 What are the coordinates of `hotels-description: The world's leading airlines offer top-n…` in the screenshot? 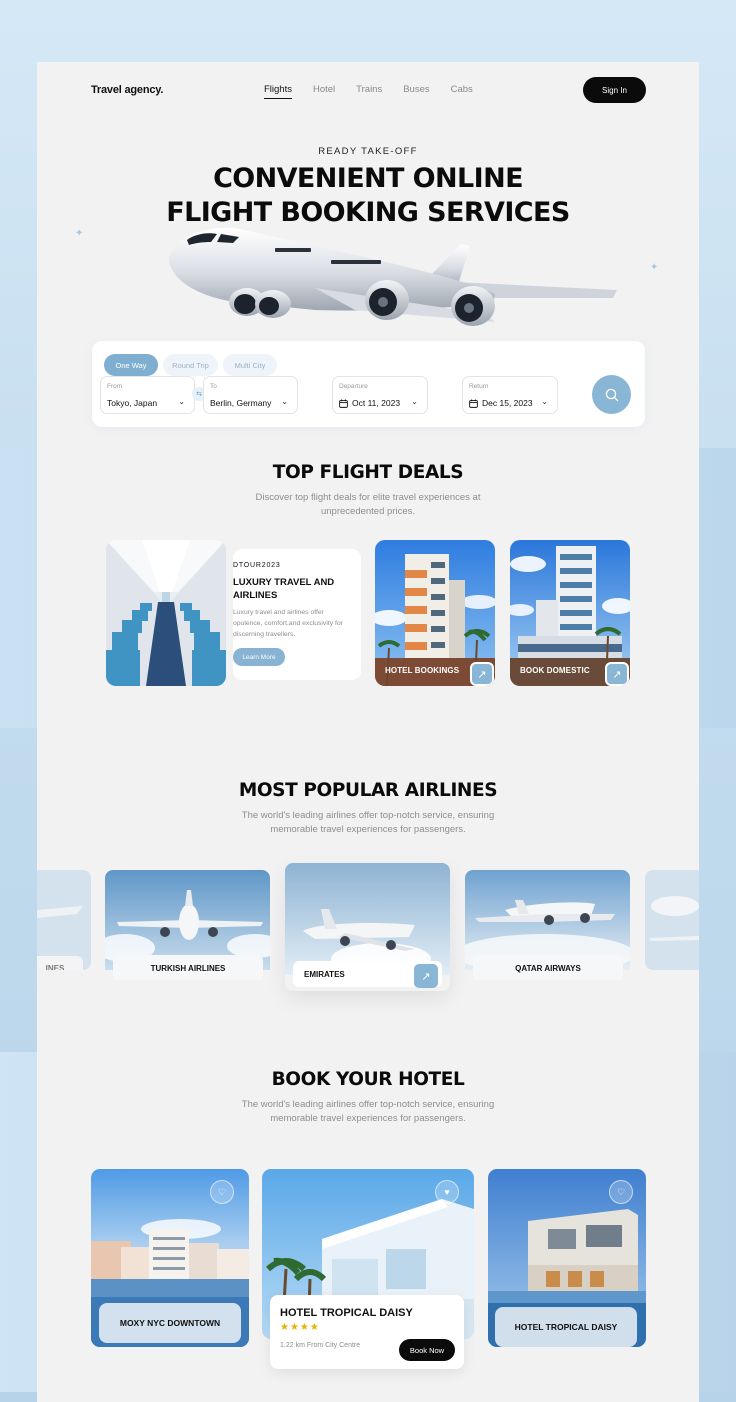 It's located at (368, 1111).